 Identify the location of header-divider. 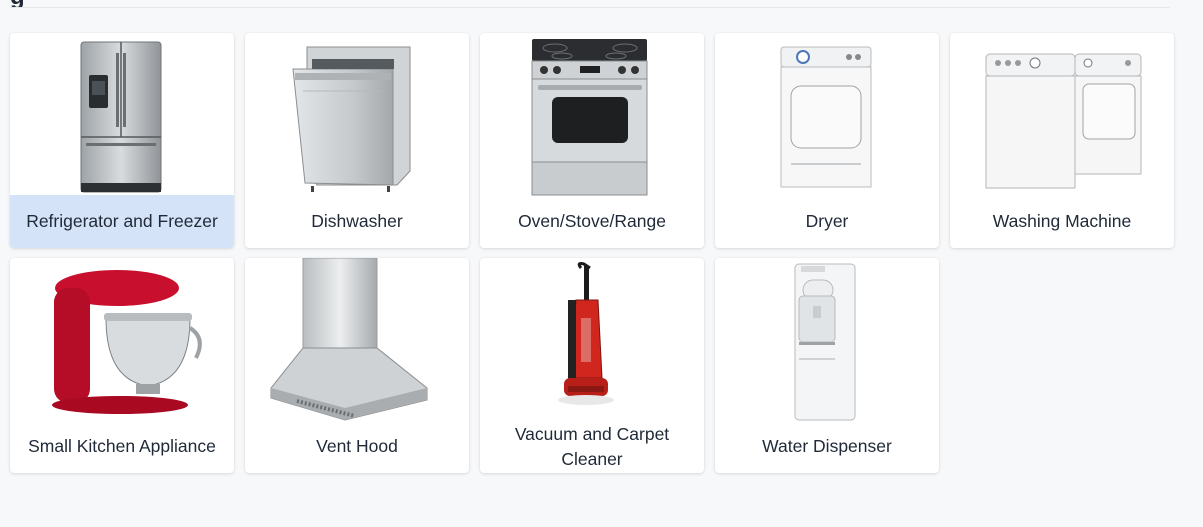
(590, 7).